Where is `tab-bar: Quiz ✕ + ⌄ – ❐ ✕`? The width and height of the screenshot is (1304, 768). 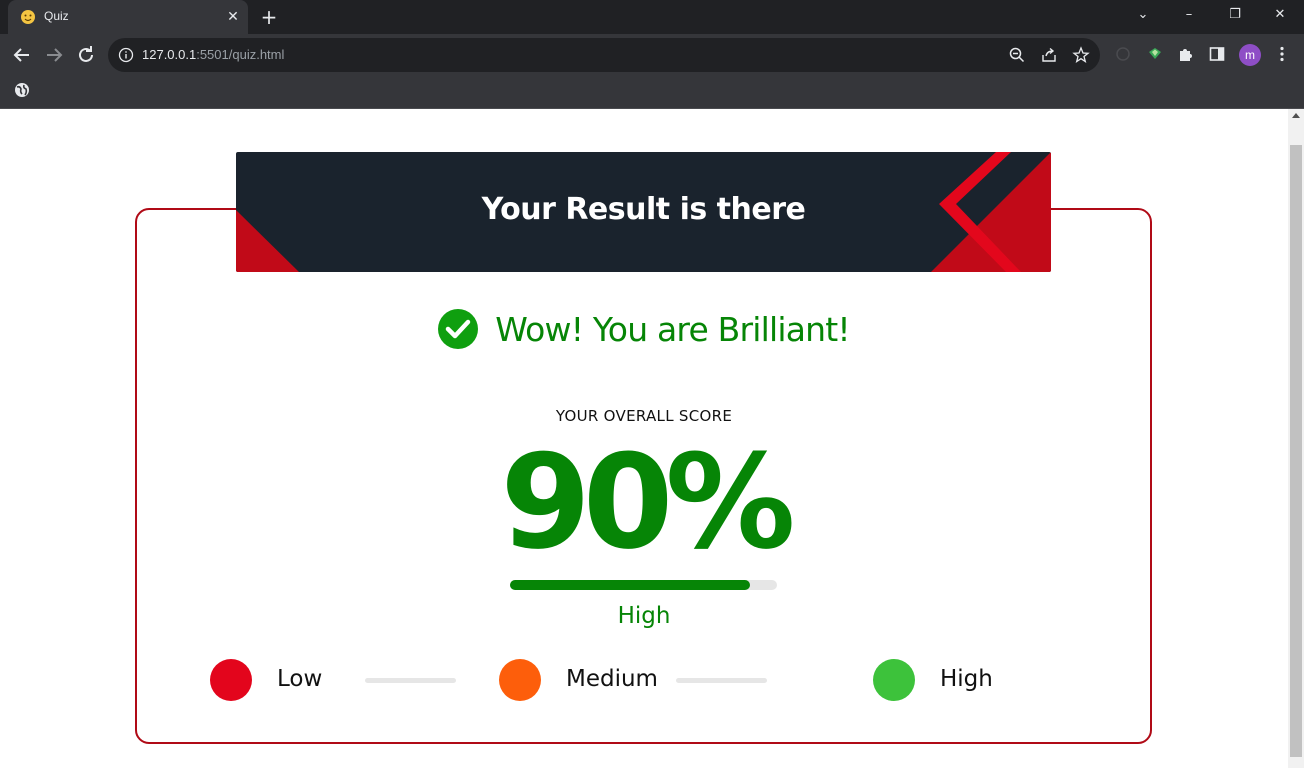 tab-bar: Quiz ✕ + ⌄ – ❐ ✕ is located at coordinates (652, 17).